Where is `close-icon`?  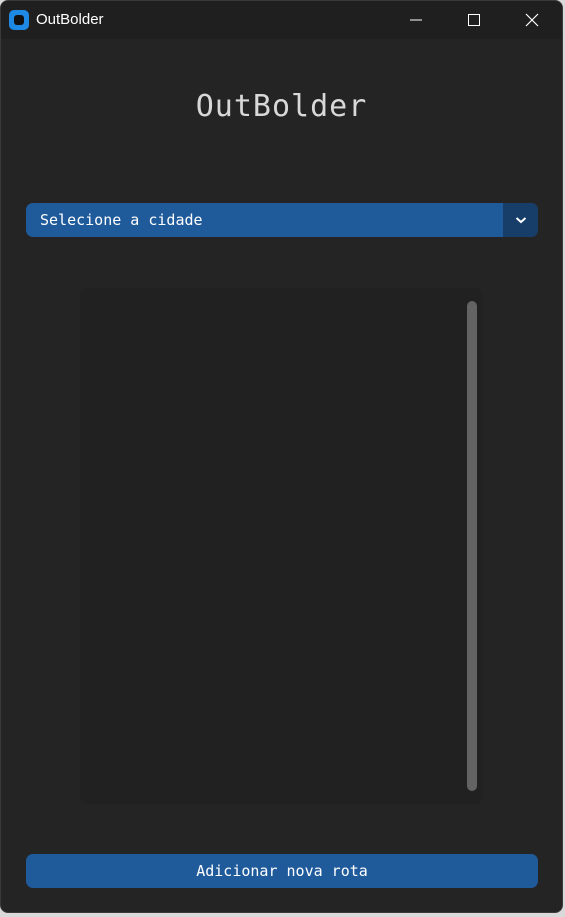
close-icon is located at coordinates (532, 20).